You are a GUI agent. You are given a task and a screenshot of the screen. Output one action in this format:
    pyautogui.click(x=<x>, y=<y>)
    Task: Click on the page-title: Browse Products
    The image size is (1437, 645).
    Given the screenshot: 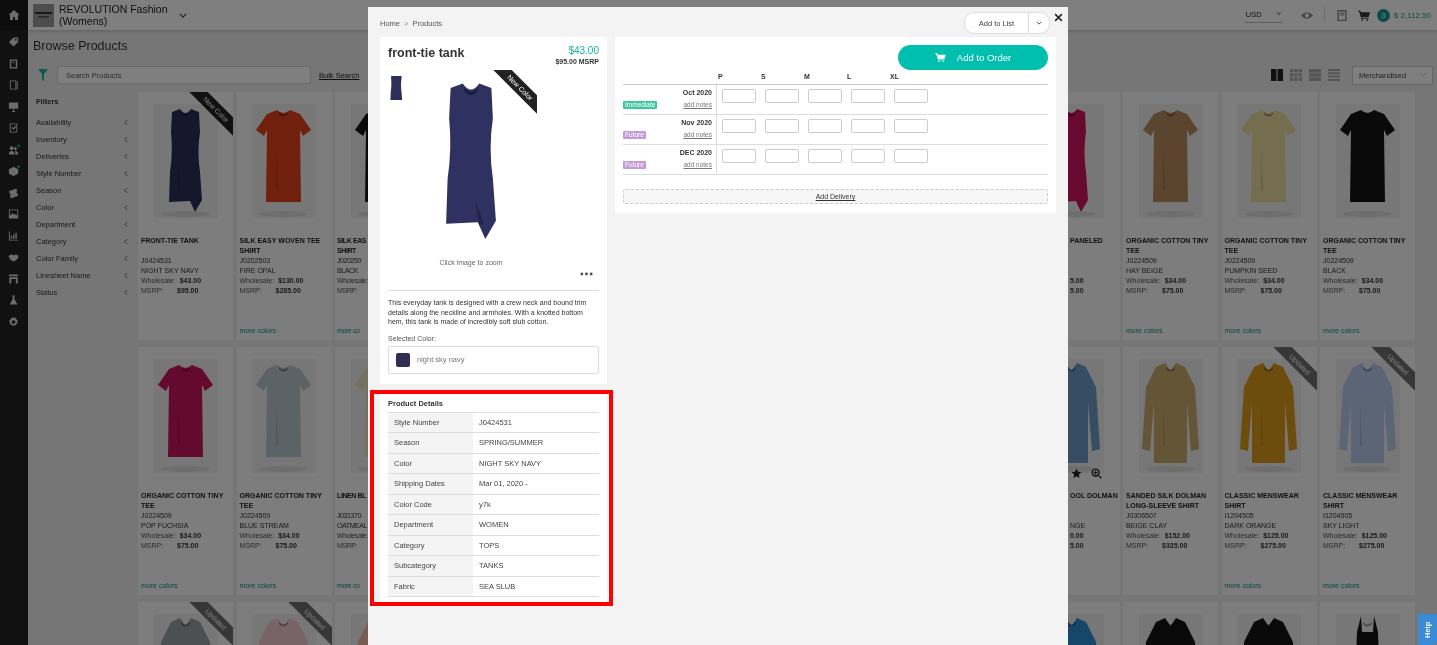 What is the action you would take?
    pyautogui.click(x=80, y=46)
    